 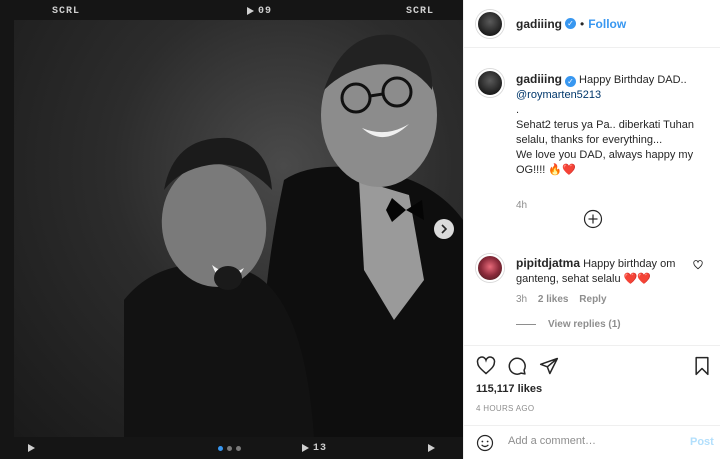 I want to click on add-comment-bar: Post, so click(x=592, y=442).